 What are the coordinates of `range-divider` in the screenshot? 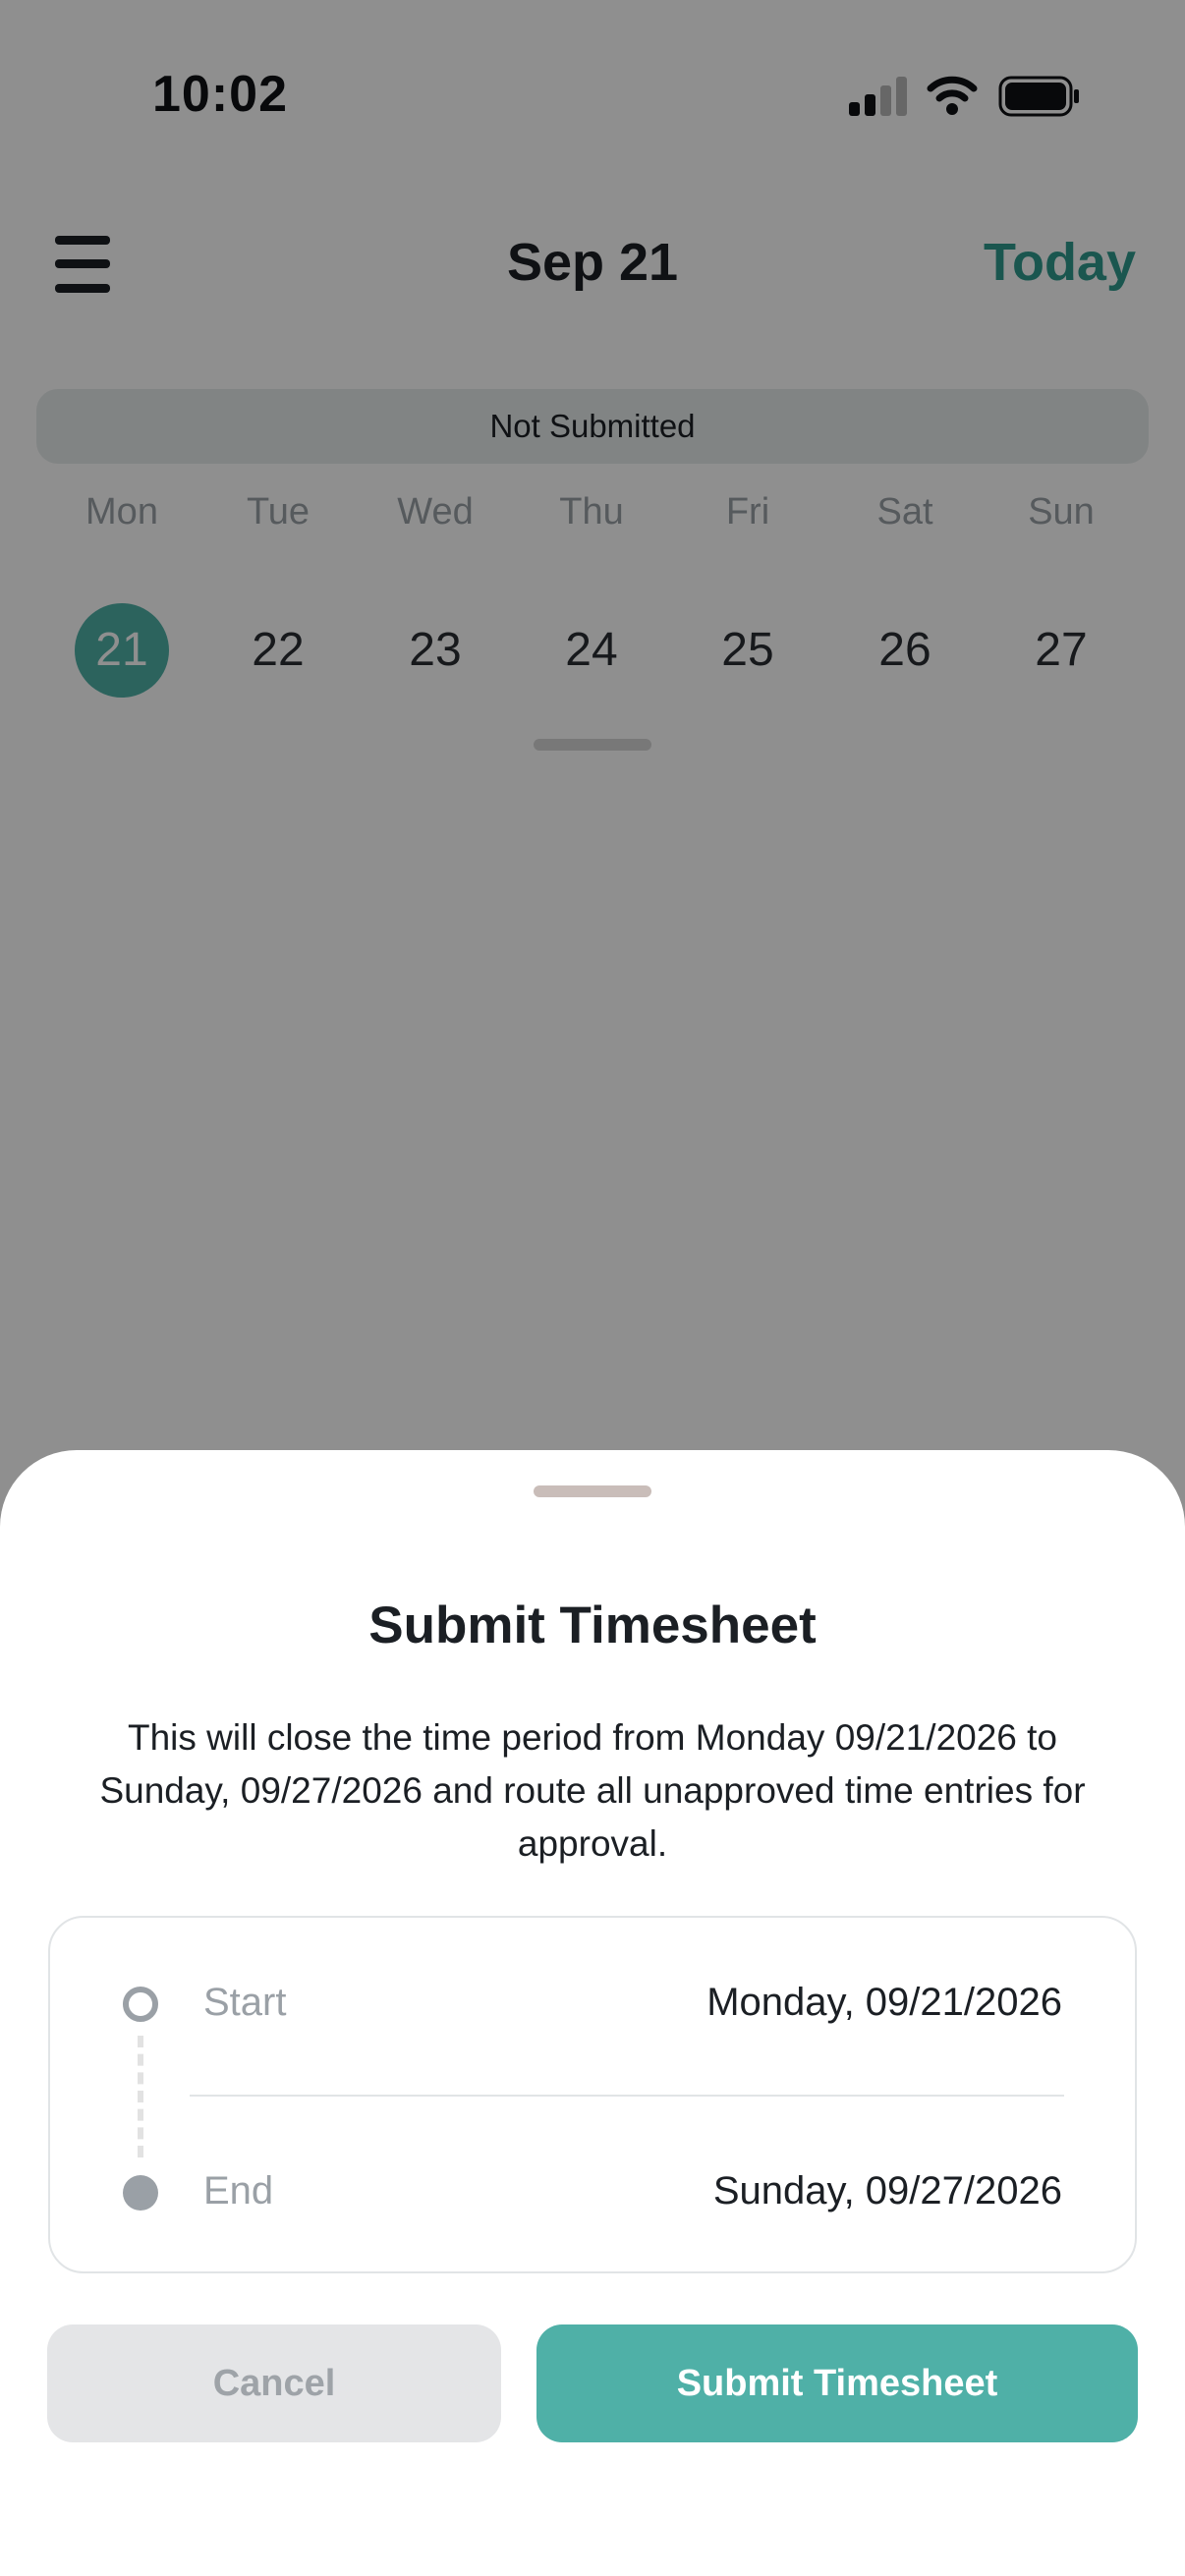 It's located at (627, 2096).